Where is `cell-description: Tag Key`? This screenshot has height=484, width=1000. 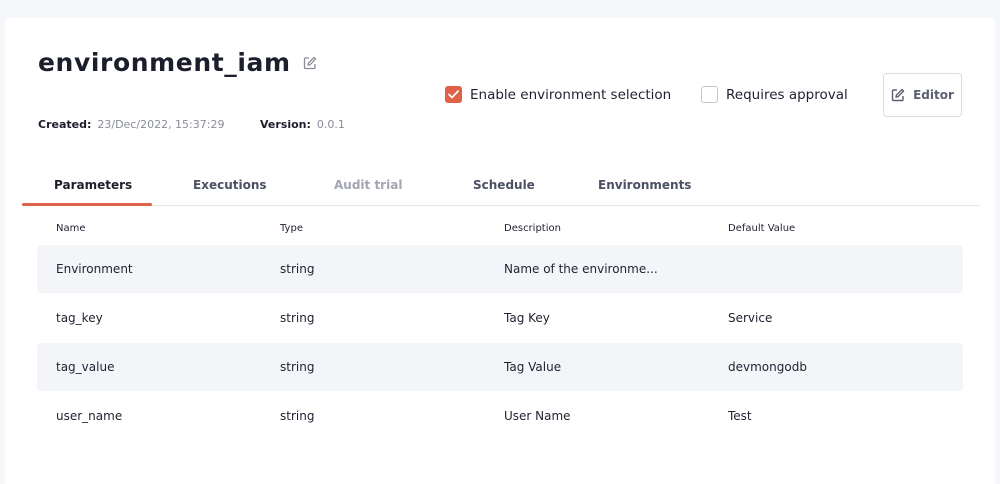
cell-description: Tag Key is located at coordinates (527, 318).